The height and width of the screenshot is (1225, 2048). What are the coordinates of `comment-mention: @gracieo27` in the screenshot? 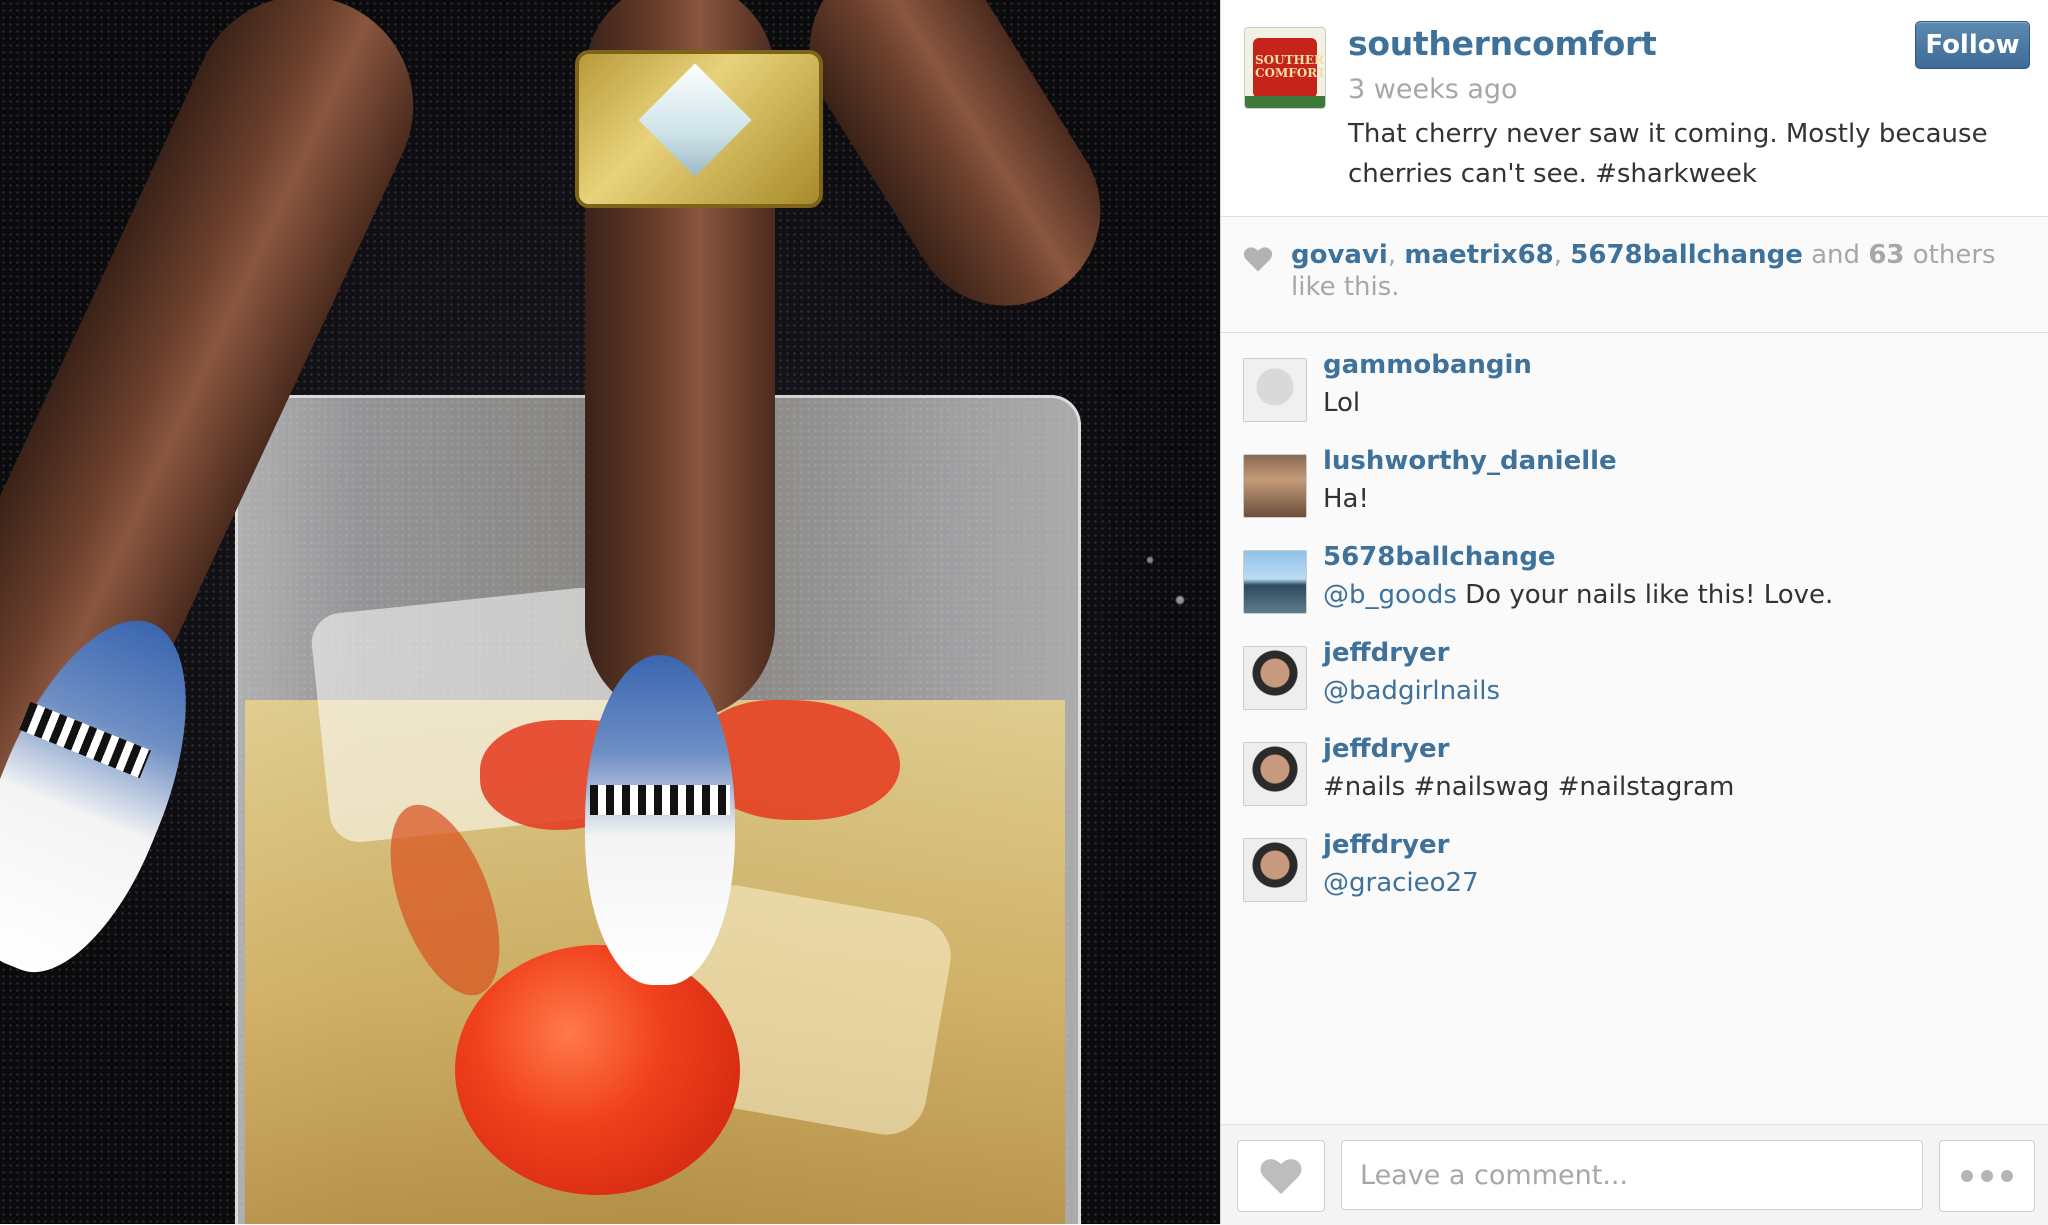 It's located at (1401, 883).